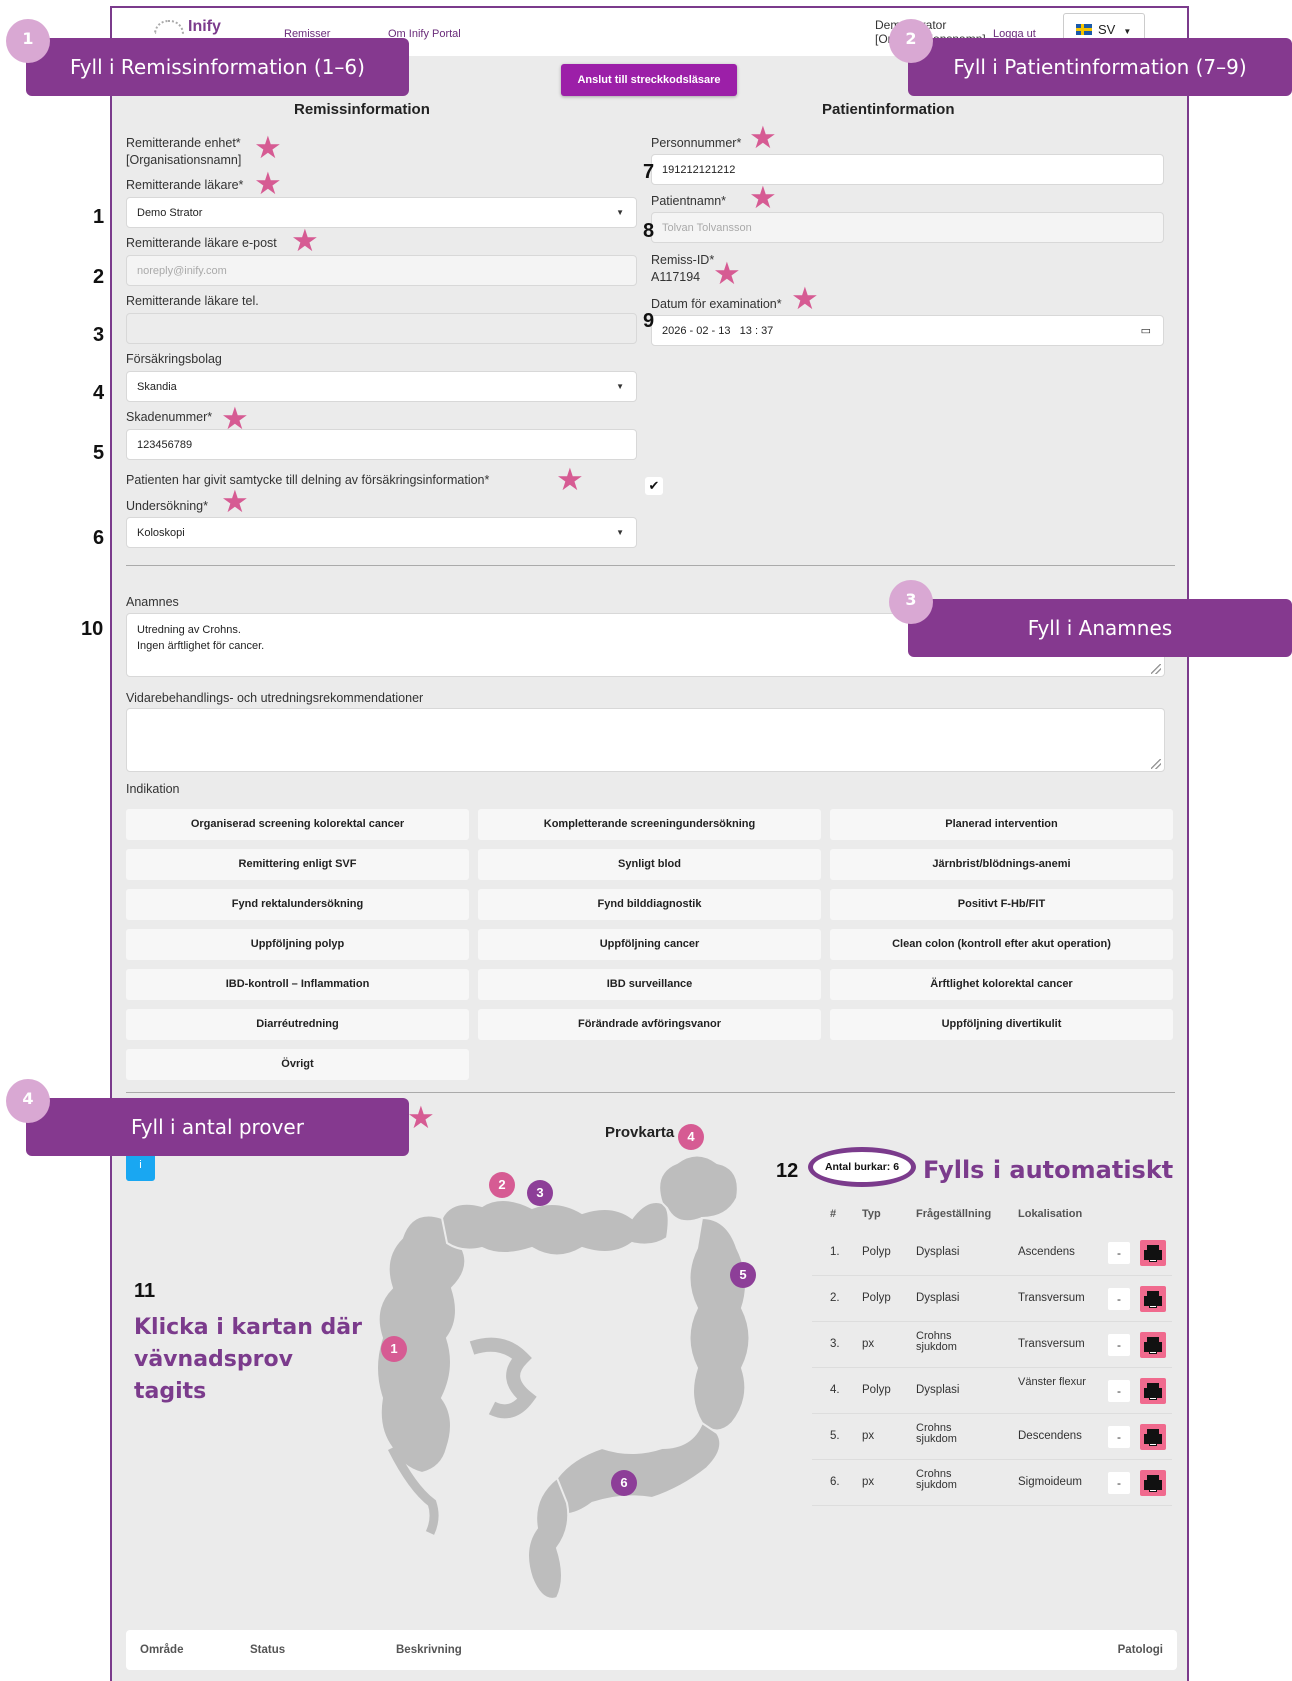 This screenshot has height=1681, width=1292. Describe the element at coordinates (99, 393) in the screenshot. I see `field-number-4: 4` at that location.